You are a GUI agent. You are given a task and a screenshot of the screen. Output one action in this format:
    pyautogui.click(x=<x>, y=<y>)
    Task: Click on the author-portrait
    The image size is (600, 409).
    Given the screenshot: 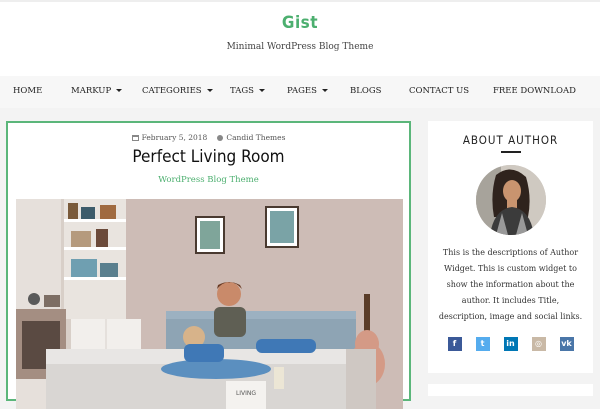 What is the action you would take?
    pyautogui.click(x=511, y=200)
    